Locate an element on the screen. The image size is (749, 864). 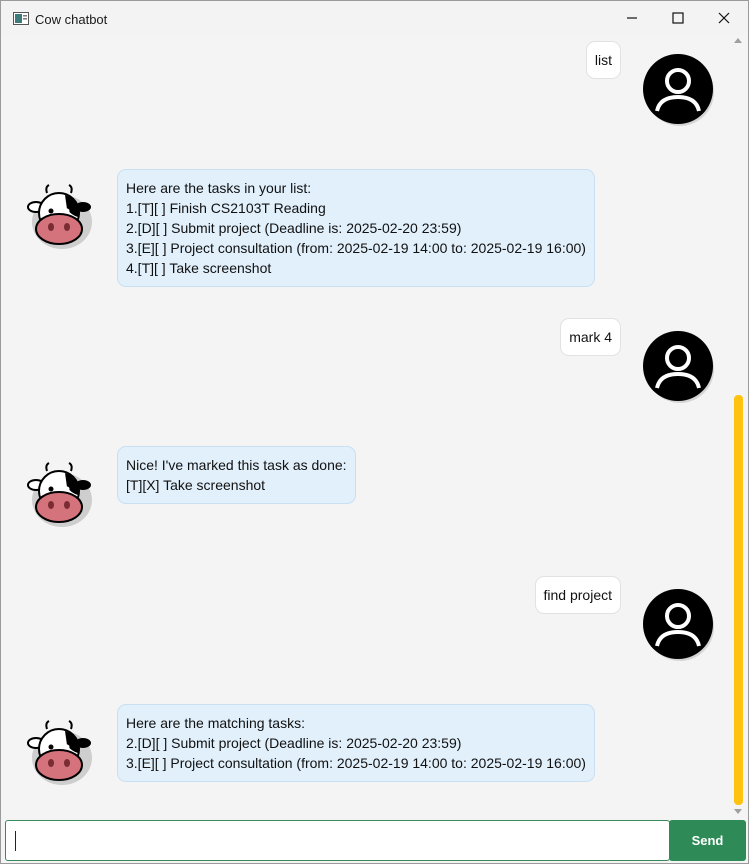
maximize-icon is located at coordinates (678, 18).